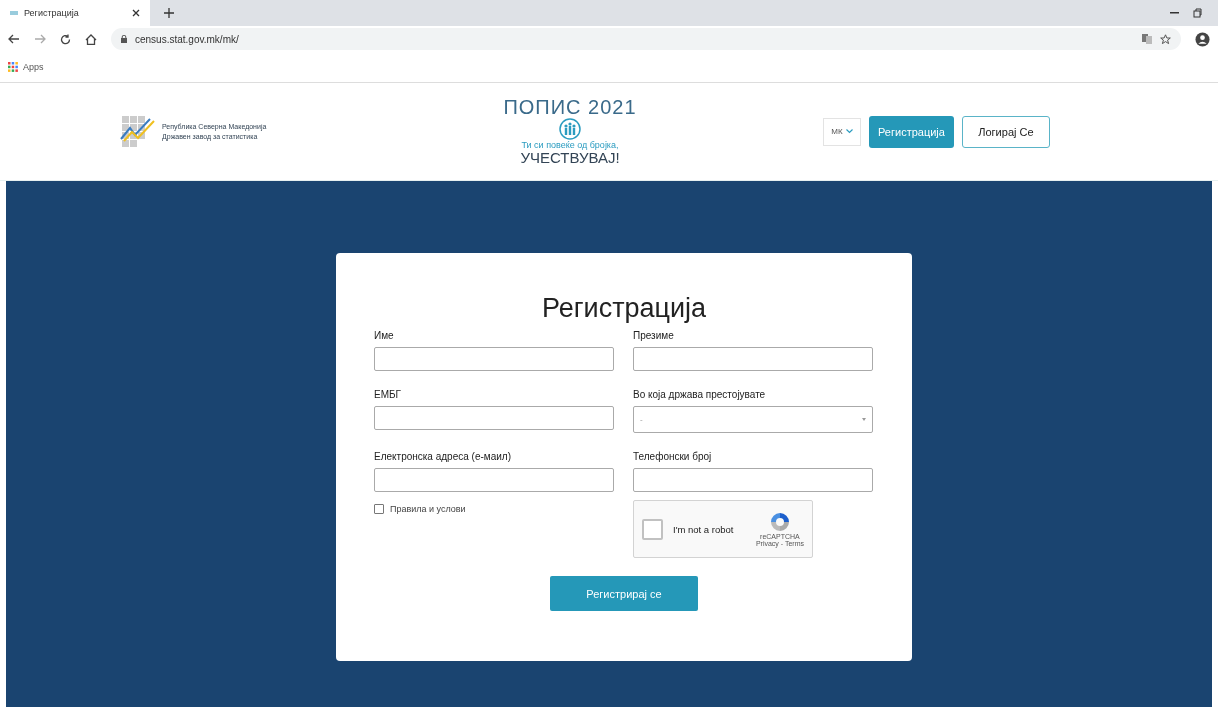  Describe the element at coordinates (14, 39) in the screenshot. I see `back-arrow-icon` at that location.